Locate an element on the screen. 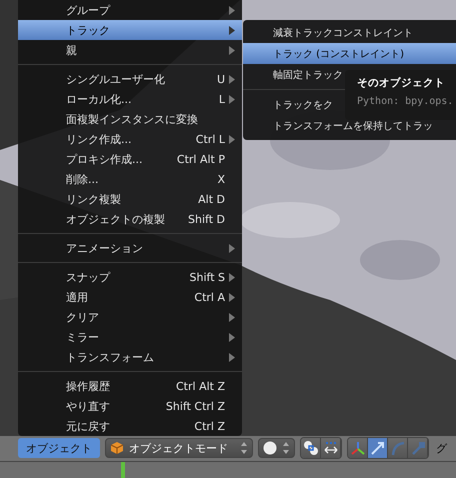  menu-item: トランスフォーム is located at coordinates (130, 357).